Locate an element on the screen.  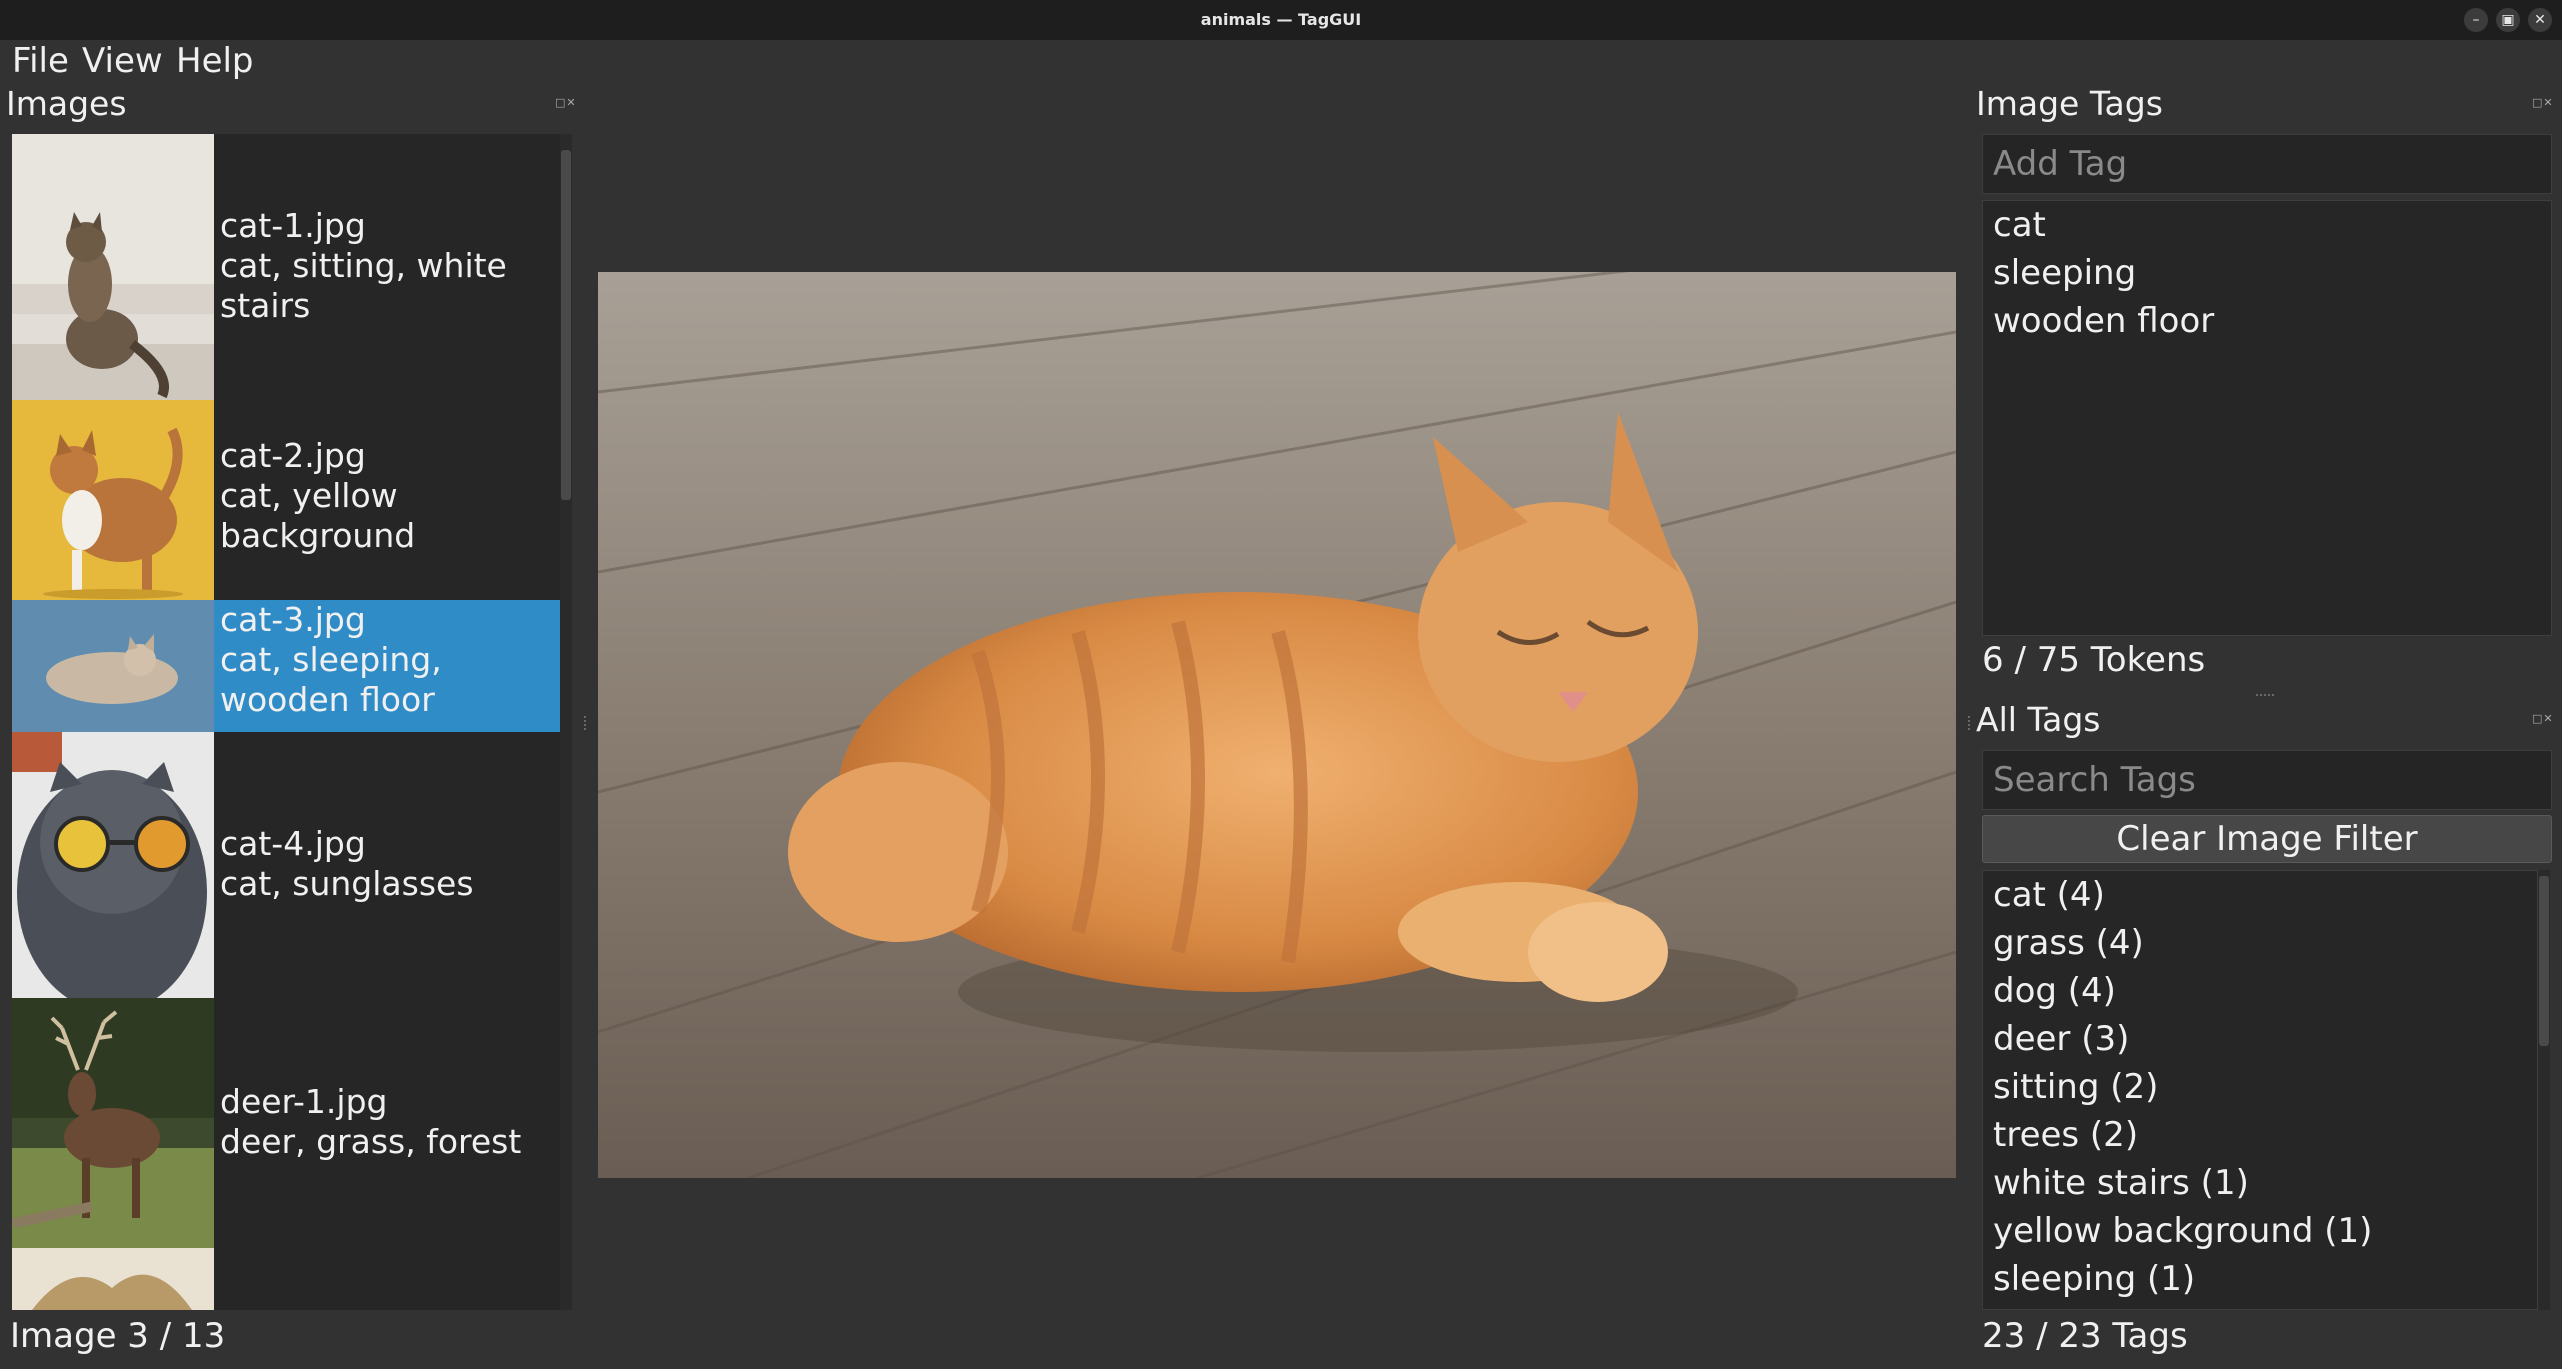
all-tags-item: yellow background (1) is located at coordinates (2182, 1231).